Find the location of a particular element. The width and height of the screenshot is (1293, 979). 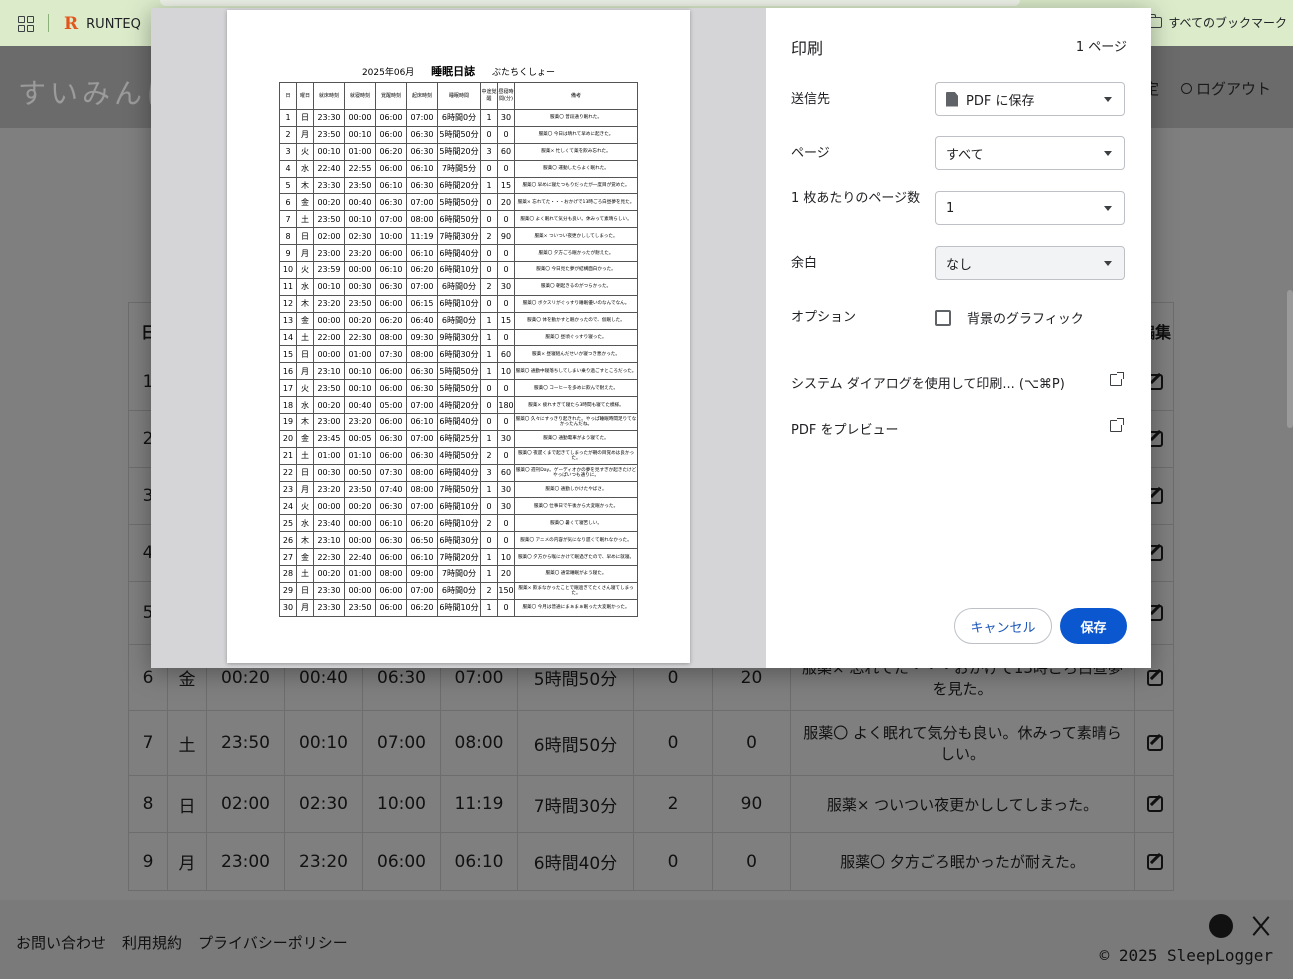

doc-cell: 00:10 is located at coordinates (360, 388).